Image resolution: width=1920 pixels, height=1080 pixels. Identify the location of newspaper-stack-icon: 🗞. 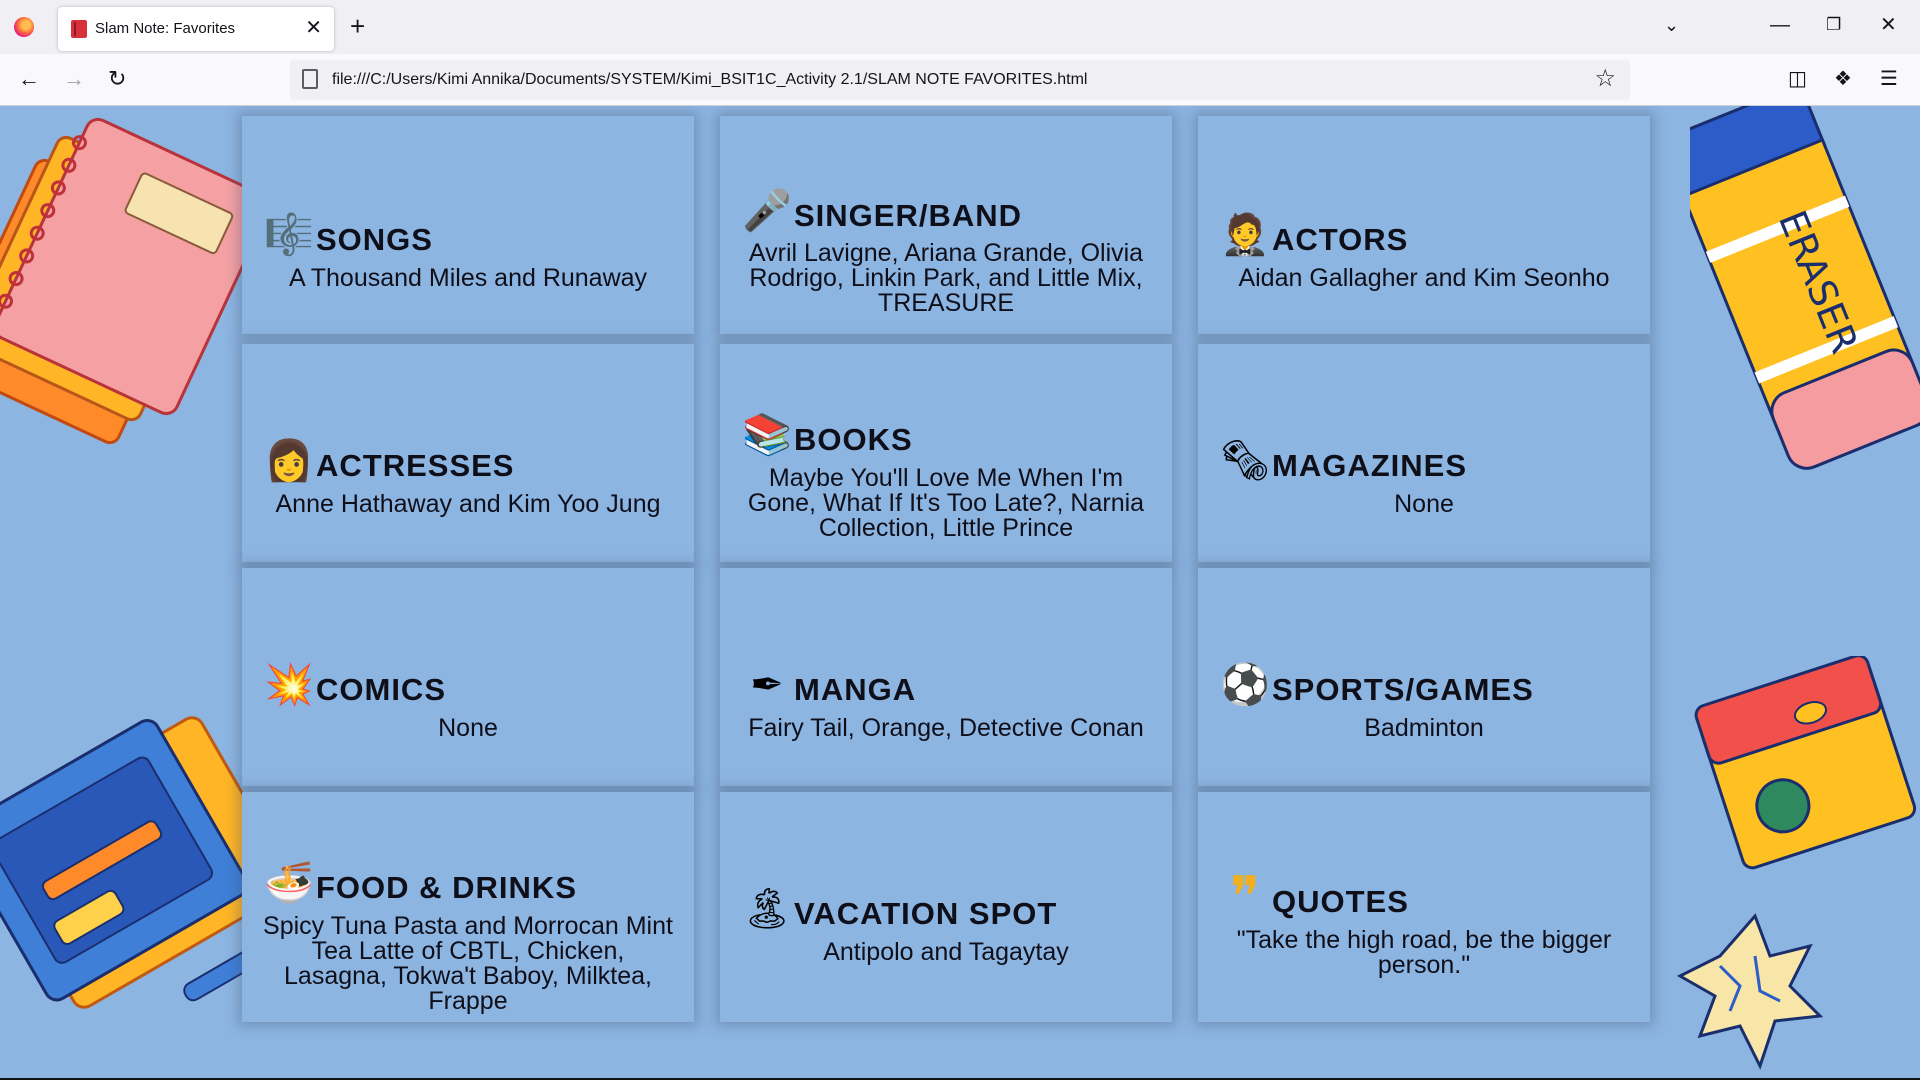
(1245, 461).